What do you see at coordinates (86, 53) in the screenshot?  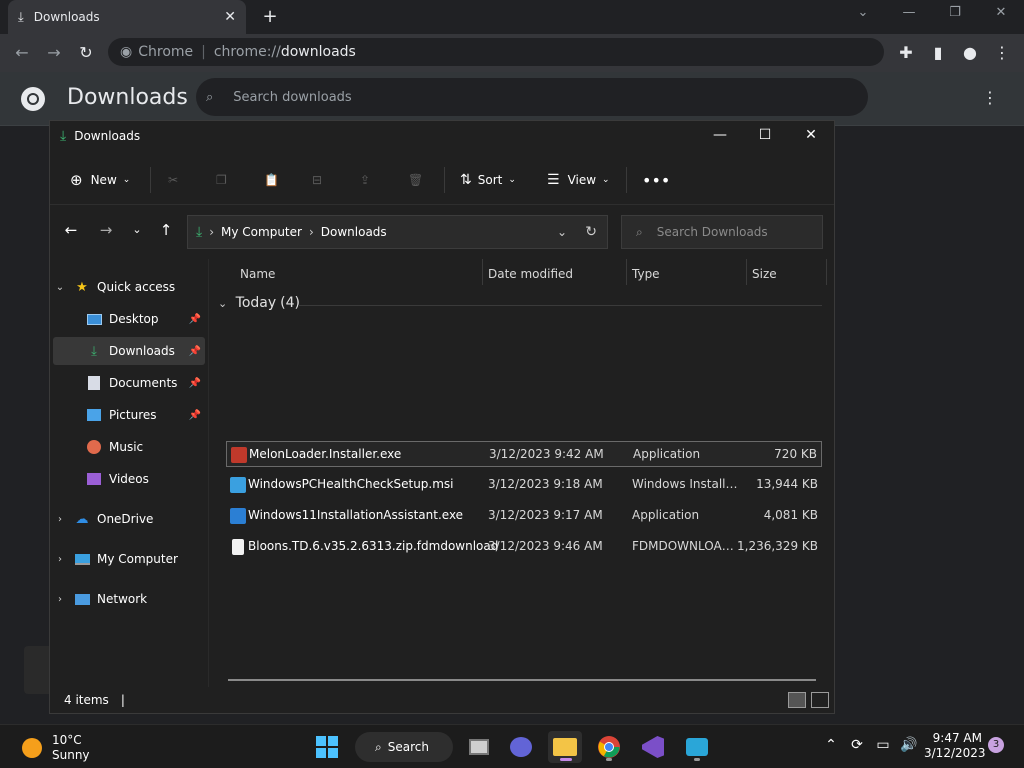 I see `reload-icon: ↻` at bounding box center [86, 53].